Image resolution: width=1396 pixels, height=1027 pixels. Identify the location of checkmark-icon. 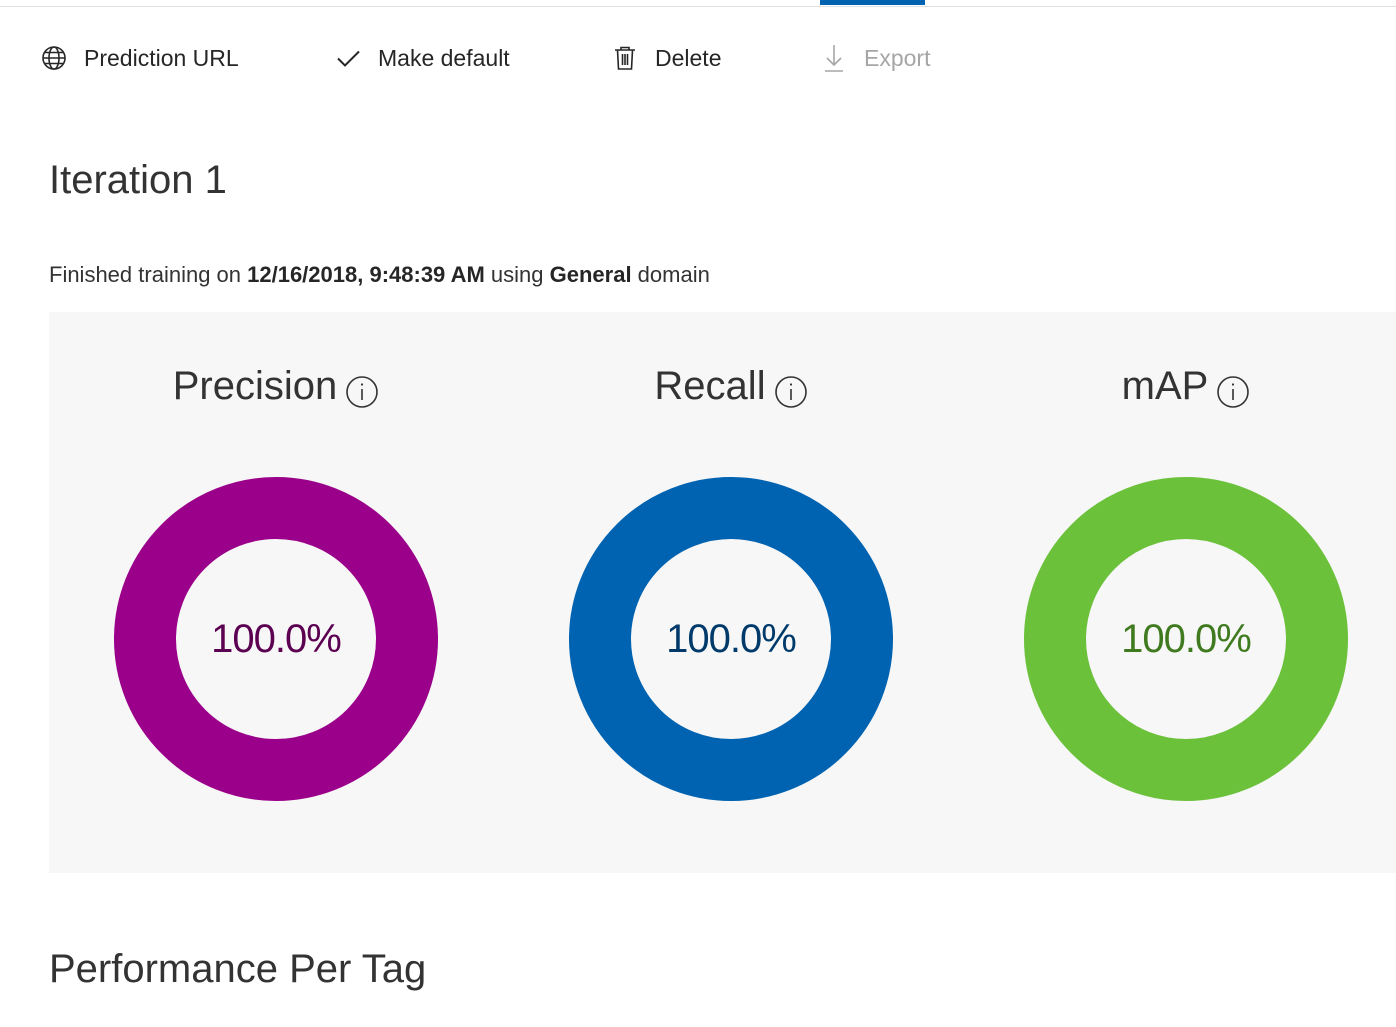
(348, 58).